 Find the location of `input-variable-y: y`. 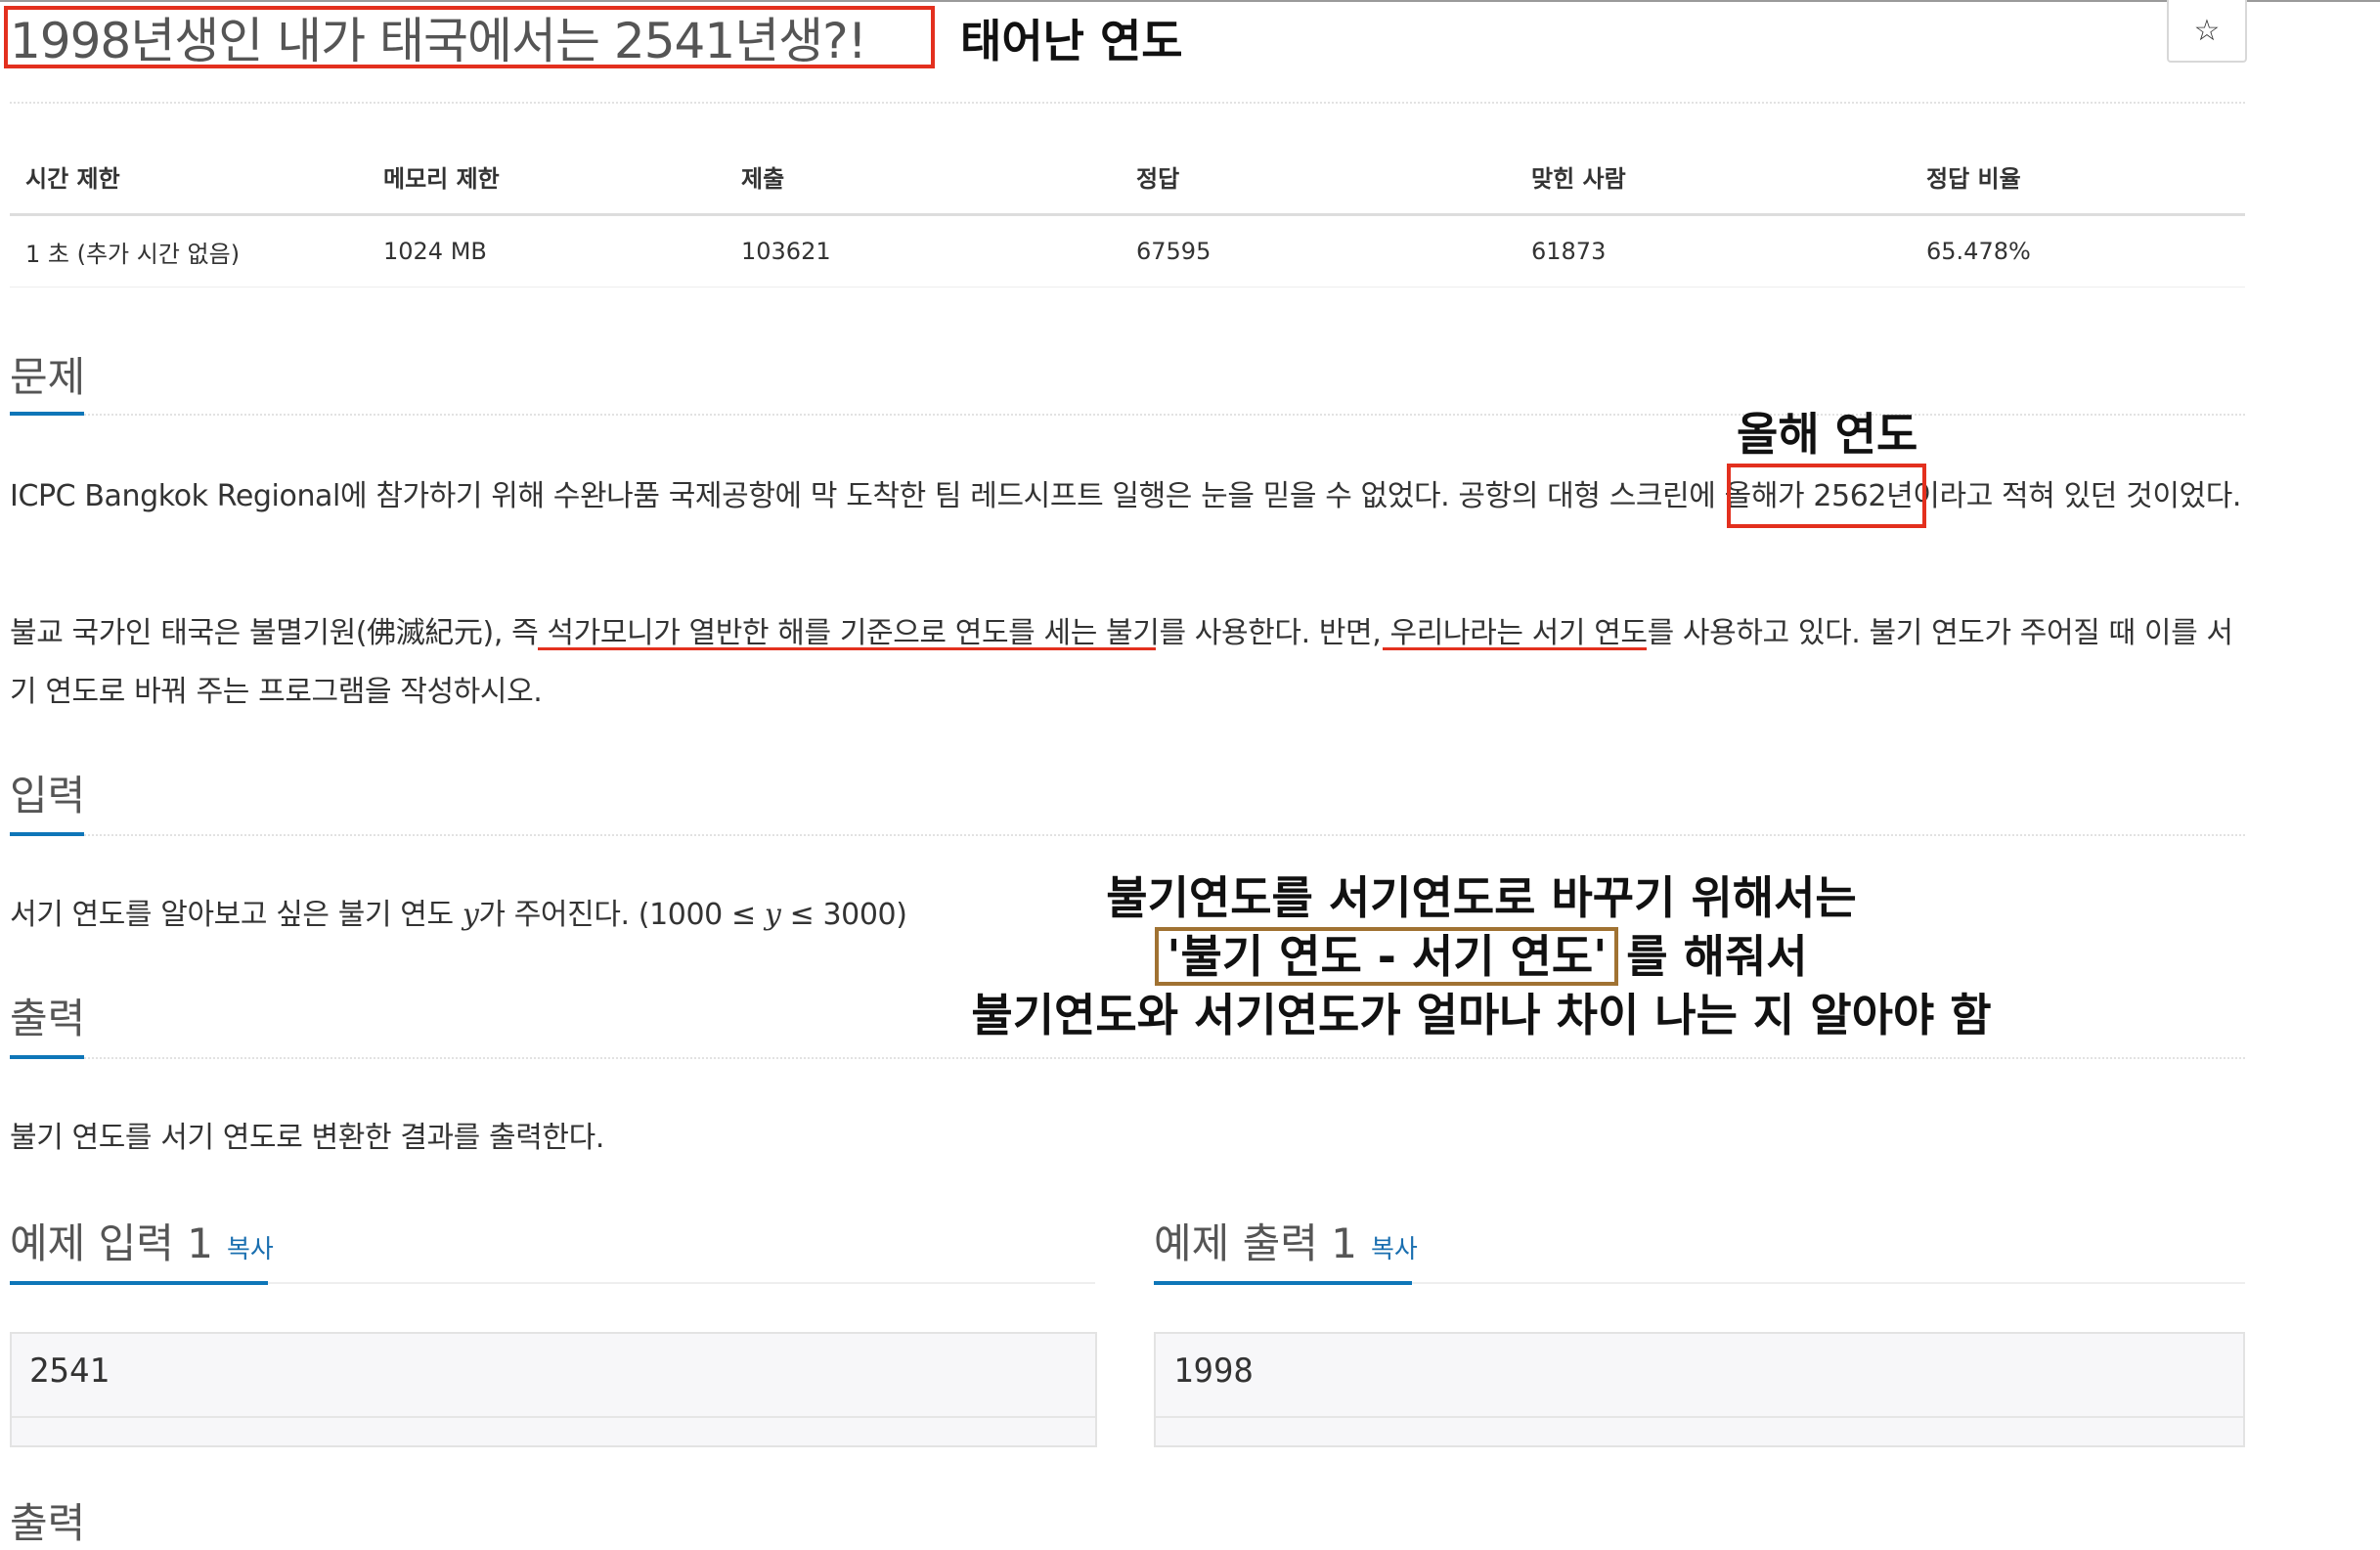

input-variable-y: y is located at coordinates (470, 915).